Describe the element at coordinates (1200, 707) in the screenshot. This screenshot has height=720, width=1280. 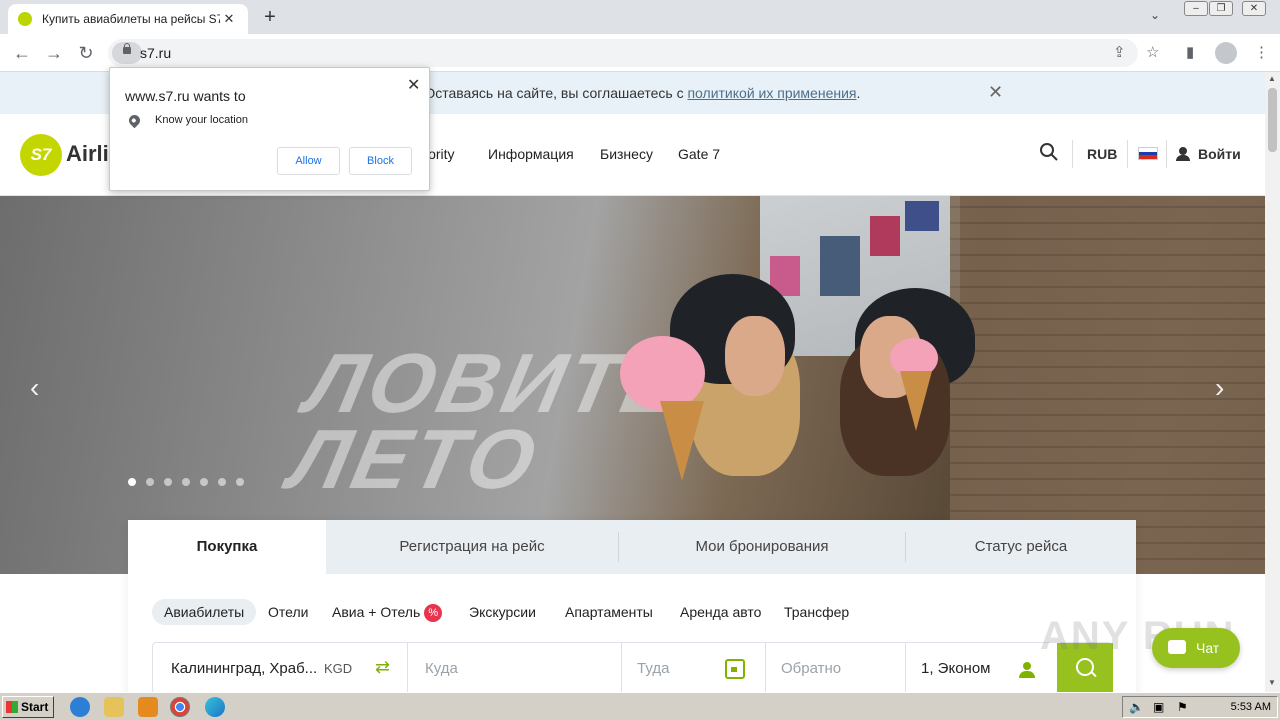
I see `system-tray: 🔈 ▣ ⚑ 5:53 AM` at that location.